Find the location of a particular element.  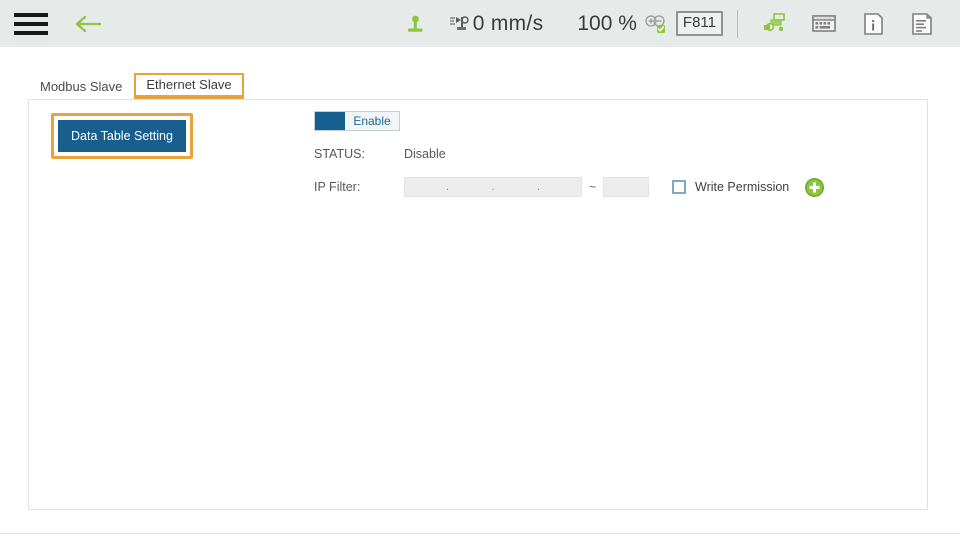

info-icon is located at coordinates (873, 24).